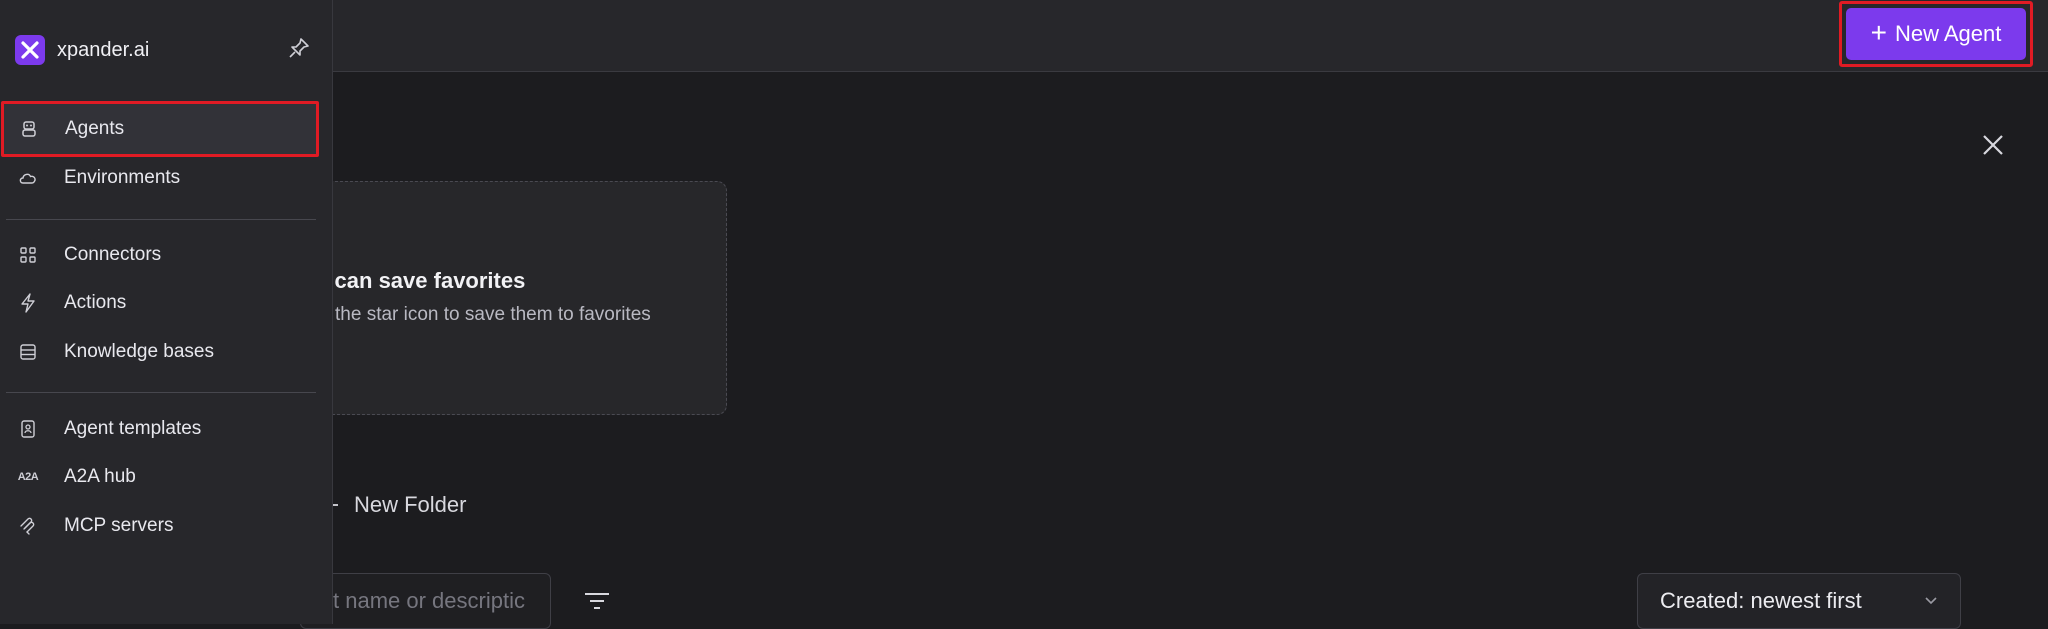 The width and height of the screenshot is (2048, 629). I want to click on new-folder-button: New Folder, so click(396, 505).